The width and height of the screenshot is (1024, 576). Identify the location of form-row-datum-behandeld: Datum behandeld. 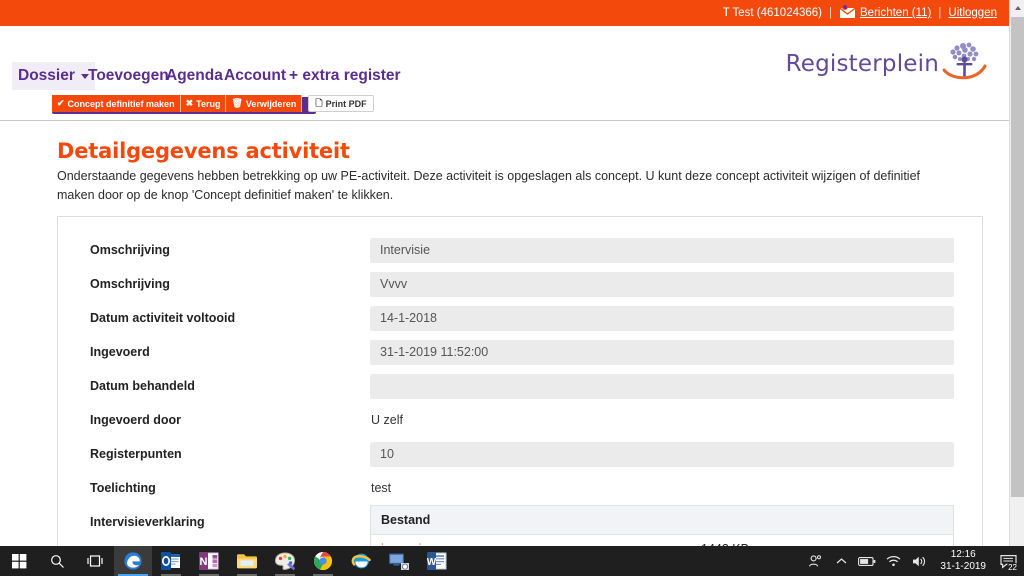
(514, 386).